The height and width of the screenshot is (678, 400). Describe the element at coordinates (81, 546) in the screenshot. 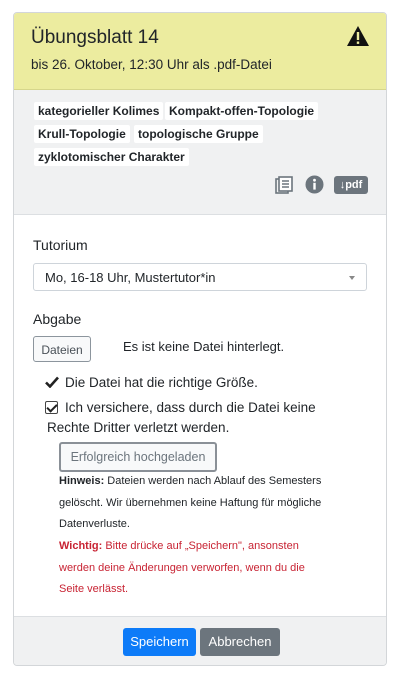

I see `important-label: Wichtig:` at that location.